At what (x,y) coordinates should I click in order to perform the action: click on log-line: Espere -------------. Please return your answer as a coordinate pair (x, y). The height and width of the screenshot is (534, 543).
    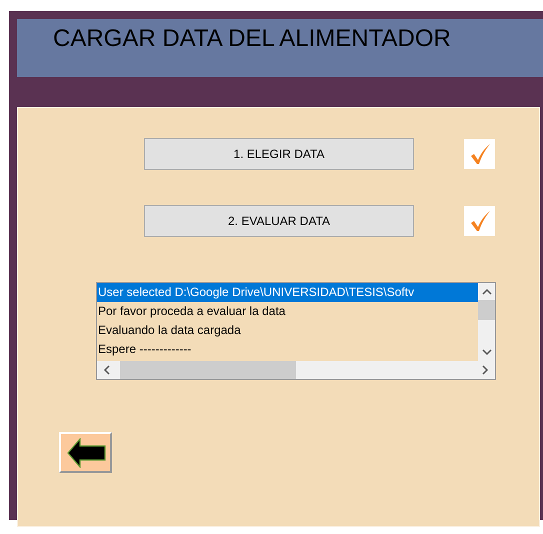
    Looking at the image, I should click on (287, 349).